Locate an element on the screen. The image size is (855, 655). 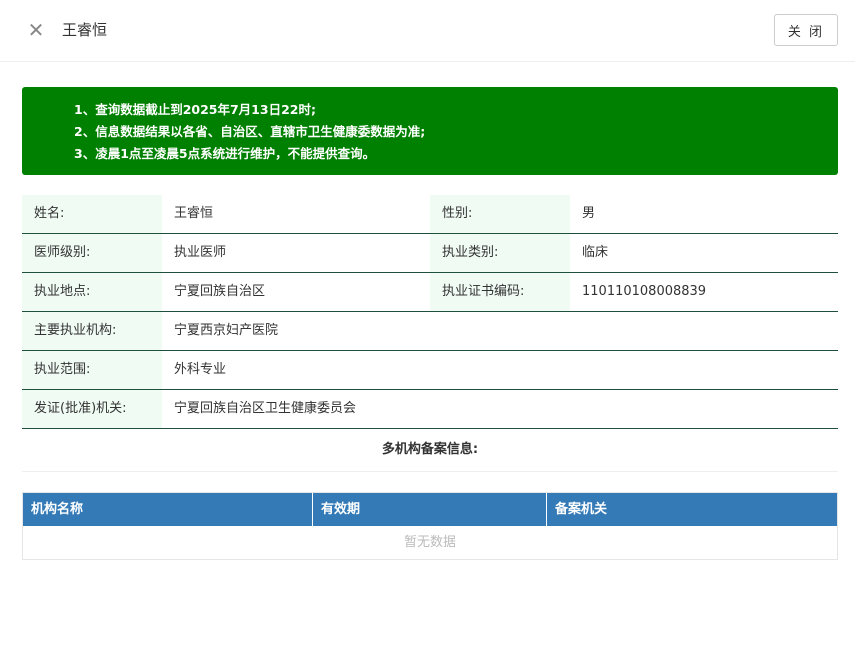
table-header: 机构名称 有效期 备案机关 is located at coordinates (430, 509).